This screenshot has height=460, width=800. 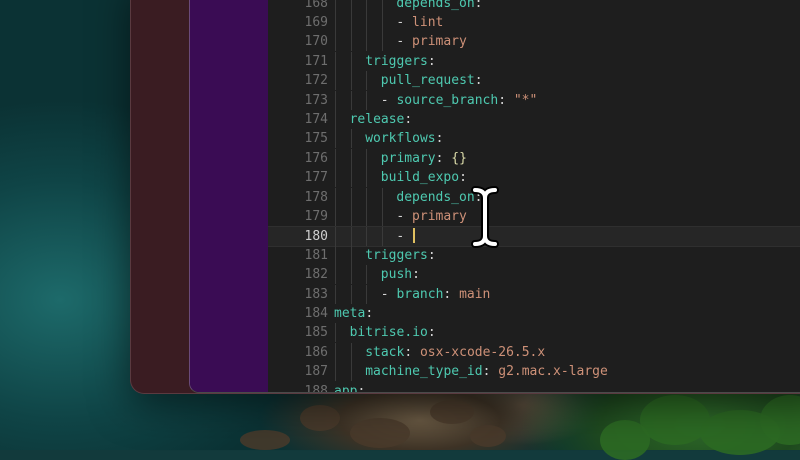 I want to click on line-number: 179, so click(x=316, y=216).